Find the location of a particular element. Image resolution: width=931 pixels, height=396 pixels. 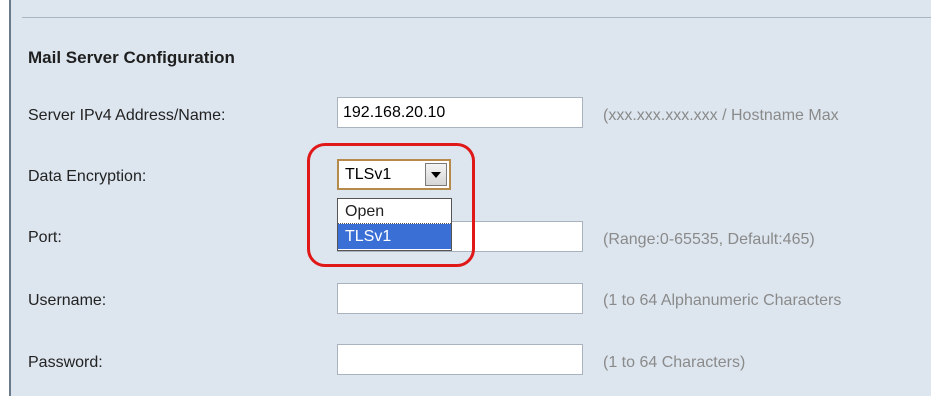

server-address-input: 192.168.20.10 is located at coordinates (460, 112).